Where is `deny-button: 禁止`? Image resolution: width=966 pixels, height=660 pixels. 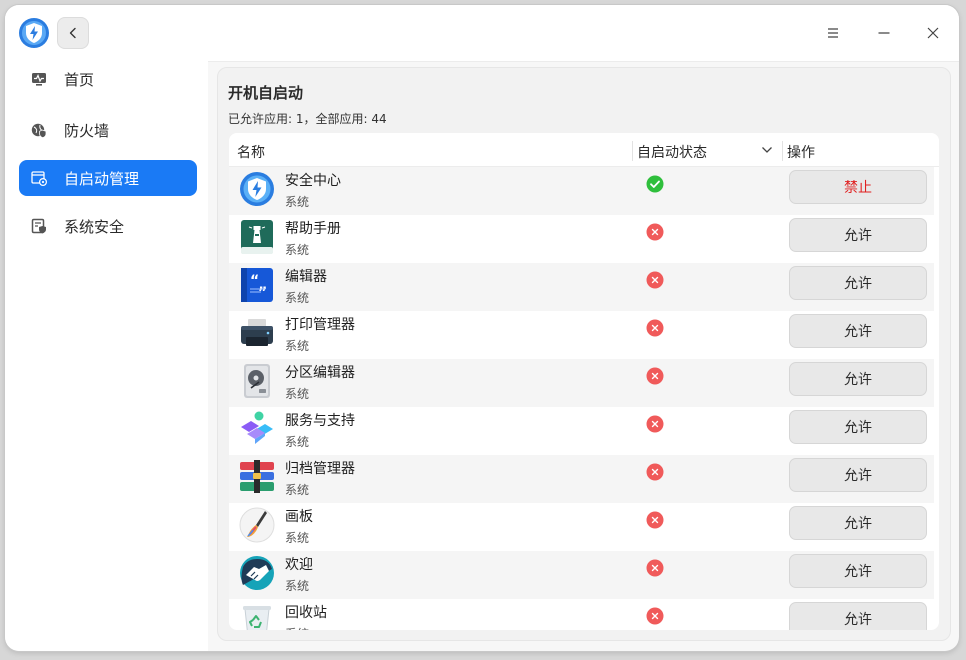 deny-button: 禁止 is located at coordinates (858, 187).